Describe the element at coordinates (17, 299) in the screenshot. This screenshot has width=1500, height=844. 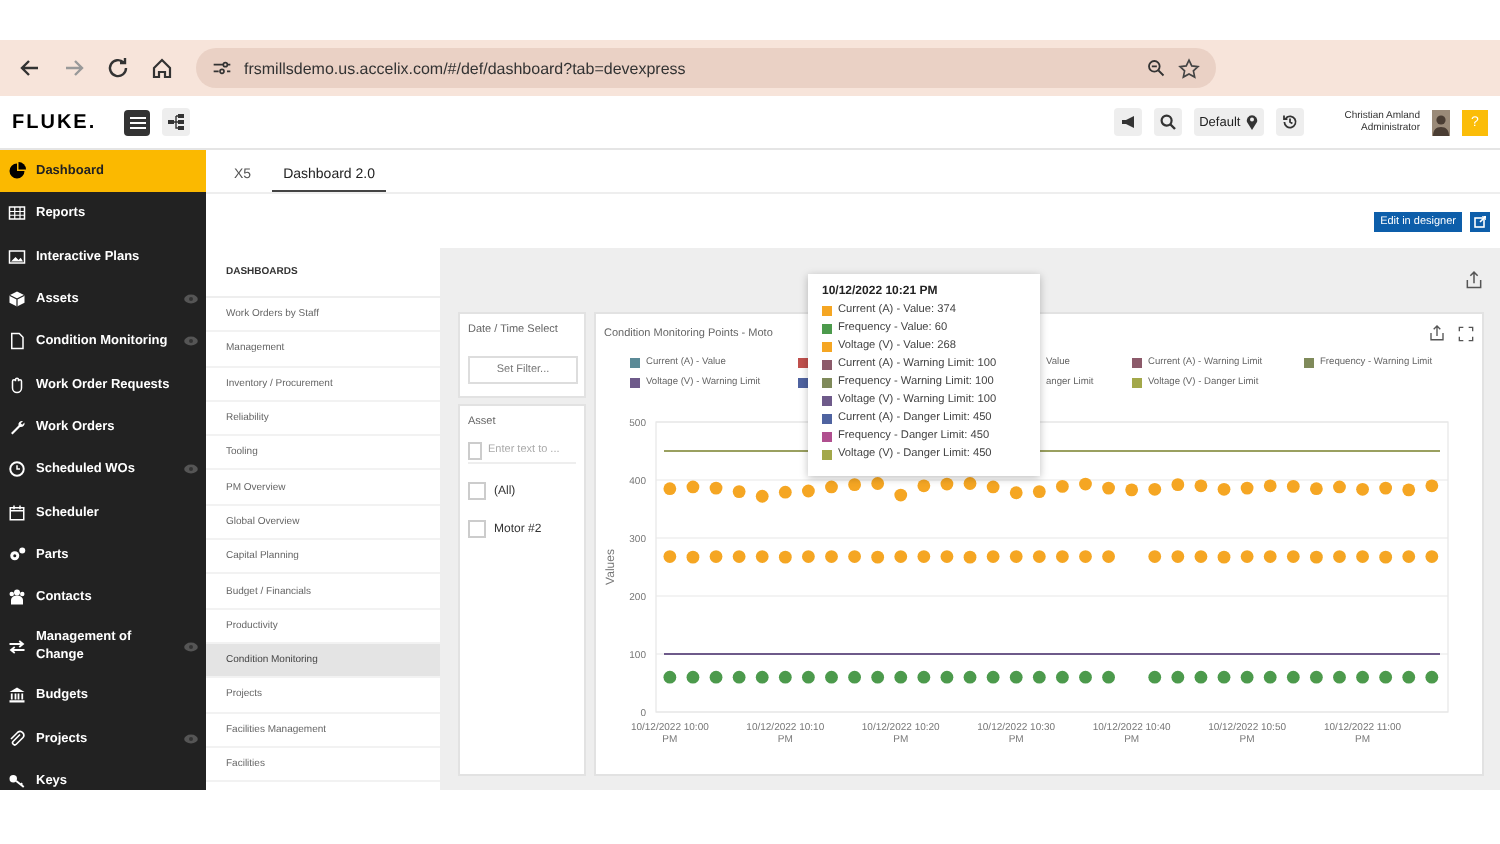
I see `cube-icon` at that location.